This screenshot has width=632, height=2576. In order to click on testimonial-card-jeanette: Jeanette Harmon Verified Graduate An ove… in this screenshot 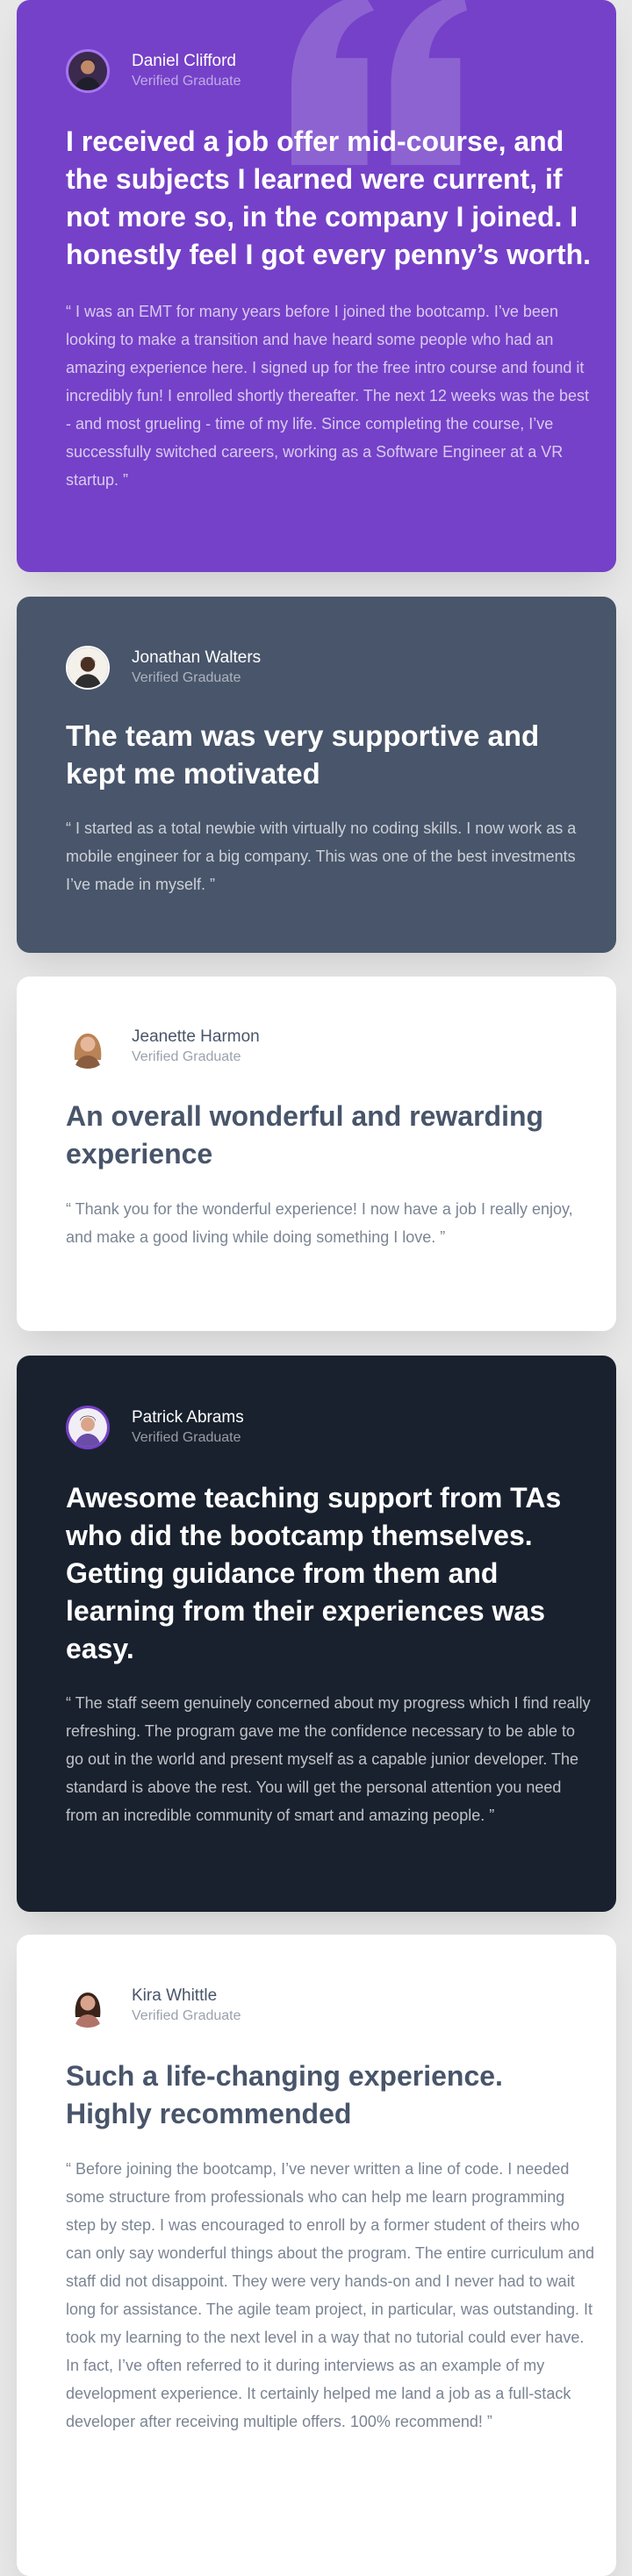, I will do `click(317, 1154)`.